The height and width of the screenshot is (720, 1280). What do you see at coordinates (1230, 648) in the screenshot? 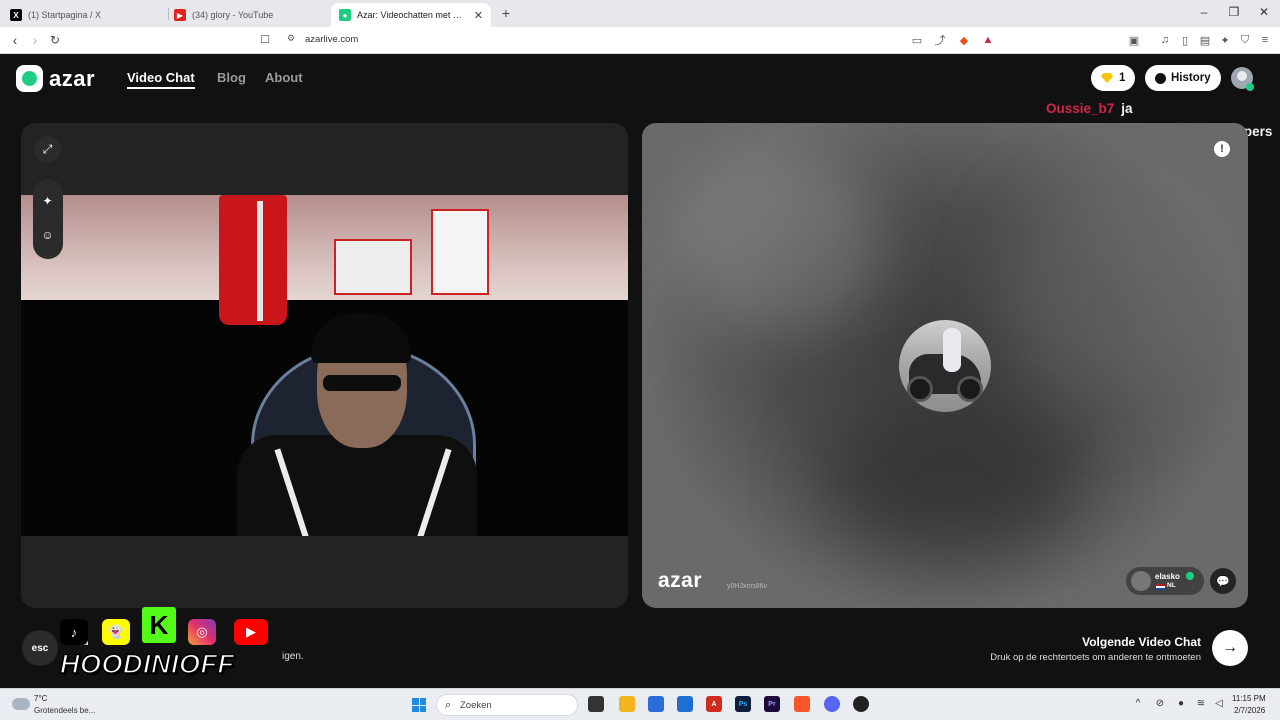
I see `next-arrow-button: →` at bounding box center [1230, 648].